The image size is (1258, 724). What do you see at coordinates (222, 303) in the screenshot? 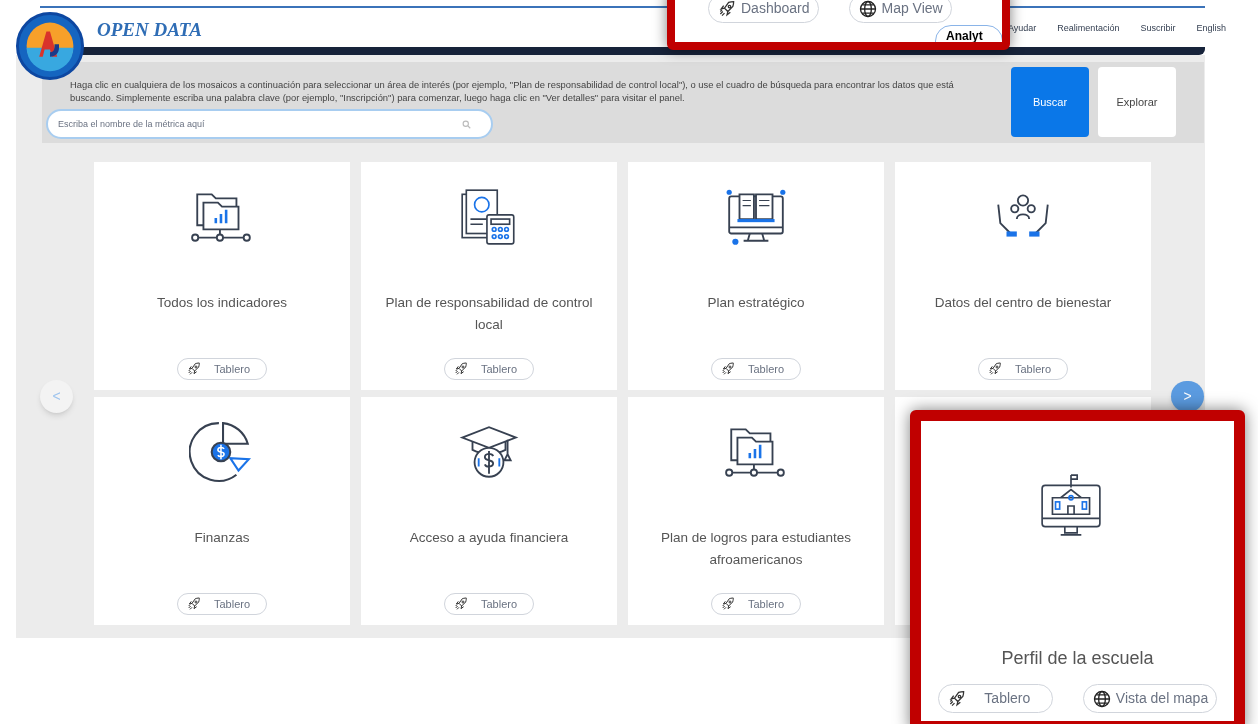
I see `tile-title: Todos los indicadores` at bounding box center [222, 303].